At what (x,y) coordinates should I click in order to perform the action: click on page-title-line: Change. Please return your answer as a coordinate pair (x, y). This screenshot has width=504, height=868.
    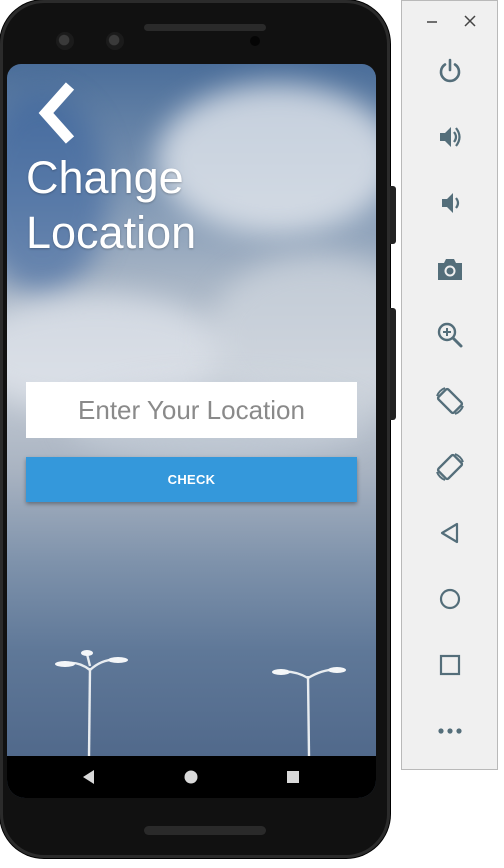
    Looking at the image, I should click on (105, 177).